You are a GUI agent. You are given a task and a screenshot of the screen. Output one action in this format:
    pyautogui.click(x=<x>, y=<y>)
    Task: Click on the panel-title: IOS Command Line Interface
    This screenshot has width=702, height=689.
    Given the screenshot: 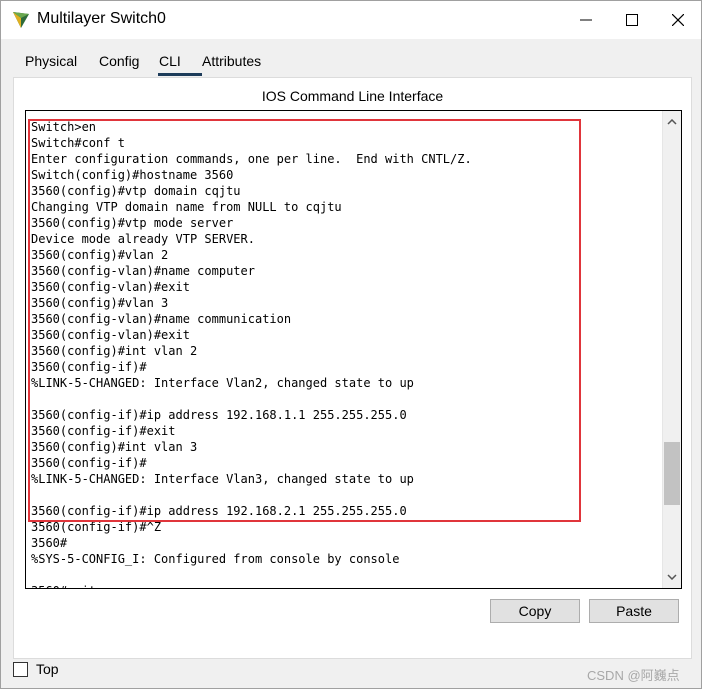 What is the action you would take?
    pyautogui.click(x=352, y=96)
    